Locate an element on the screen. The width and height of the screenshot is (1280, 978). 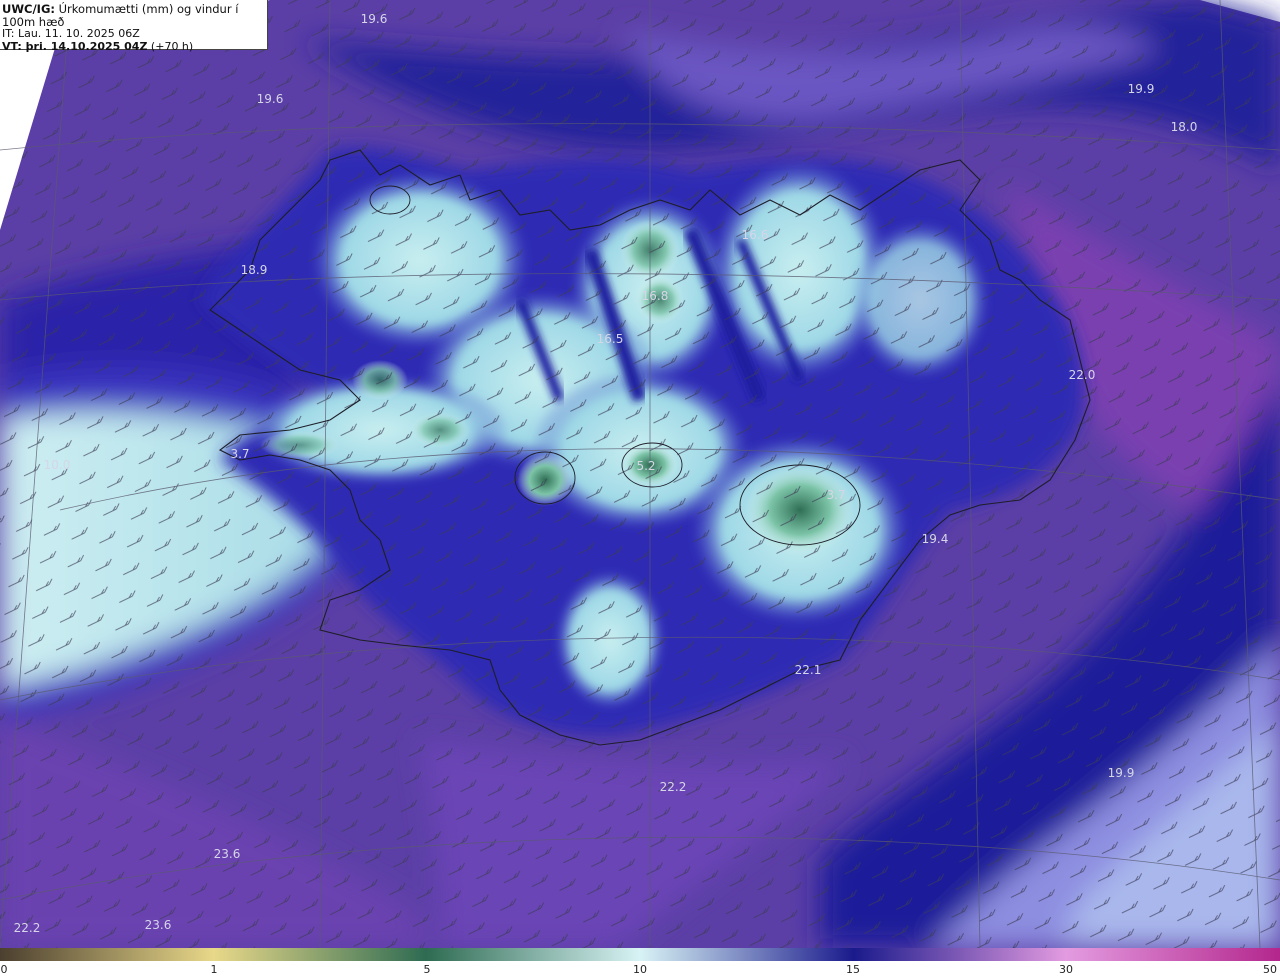
temp-label: 5.2 is located at coordinates (646, 466).